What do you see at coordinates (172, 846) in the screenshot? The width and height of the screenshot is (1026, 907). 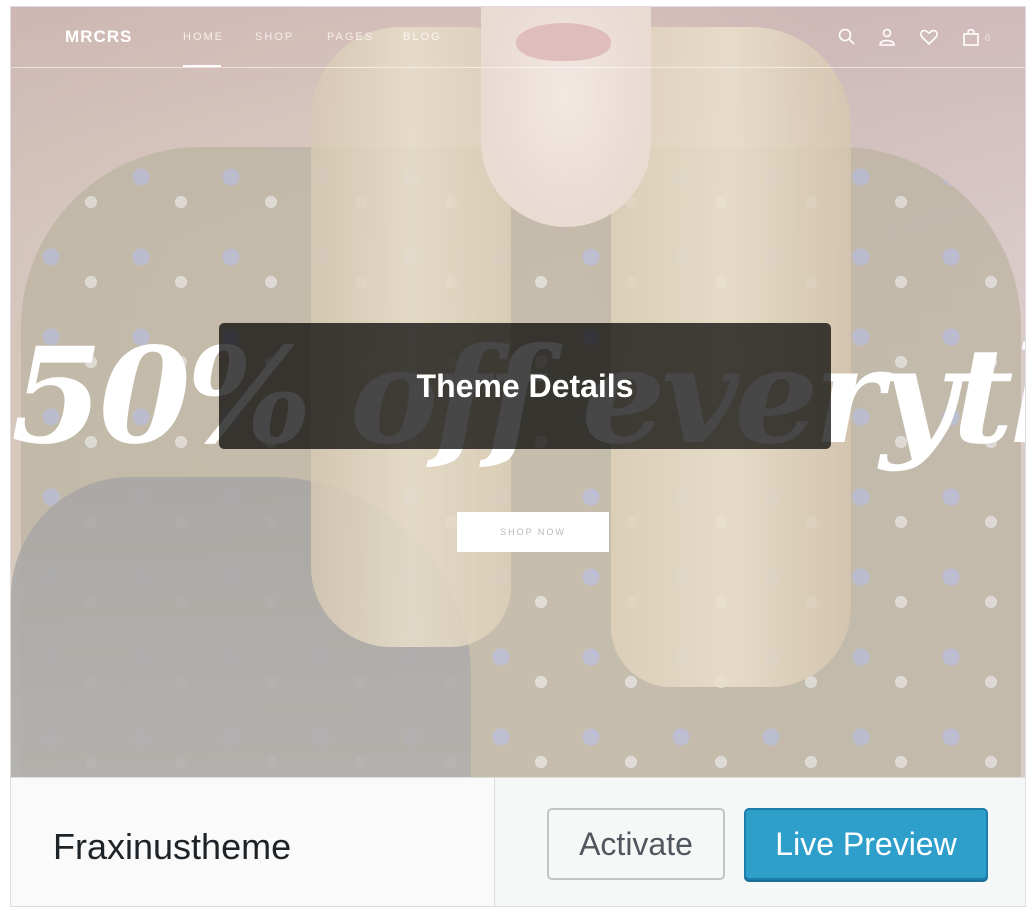 I see `theme-name: Fraxinustheme` at bounding box center [172, 846].